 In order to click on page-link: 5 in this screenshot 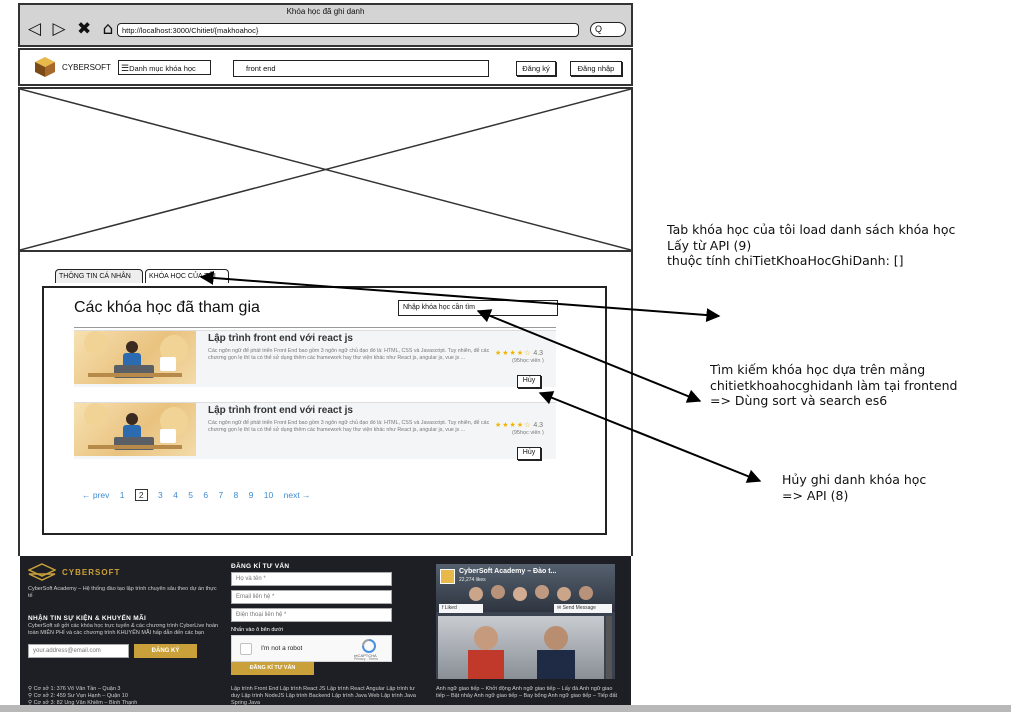, I will do `click(190, 495)`.